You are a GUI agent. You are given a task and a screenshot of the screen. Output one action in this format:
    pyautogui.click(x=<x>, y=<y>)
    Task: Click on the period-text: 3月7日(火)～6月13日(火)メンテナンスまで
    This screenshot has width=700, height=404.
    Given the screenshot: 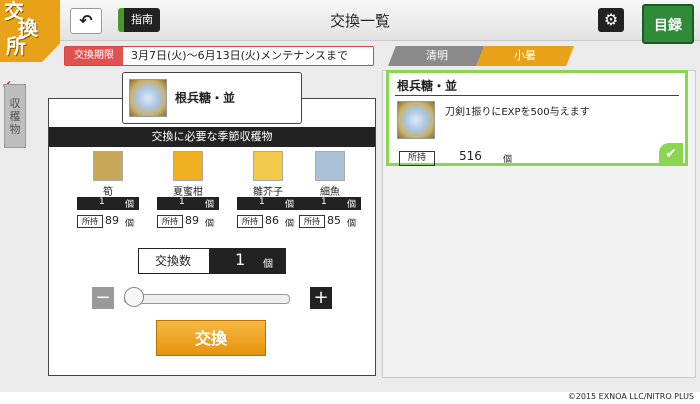 What is the action you would take?
    pyautogui.click(x=239, y=55)
    